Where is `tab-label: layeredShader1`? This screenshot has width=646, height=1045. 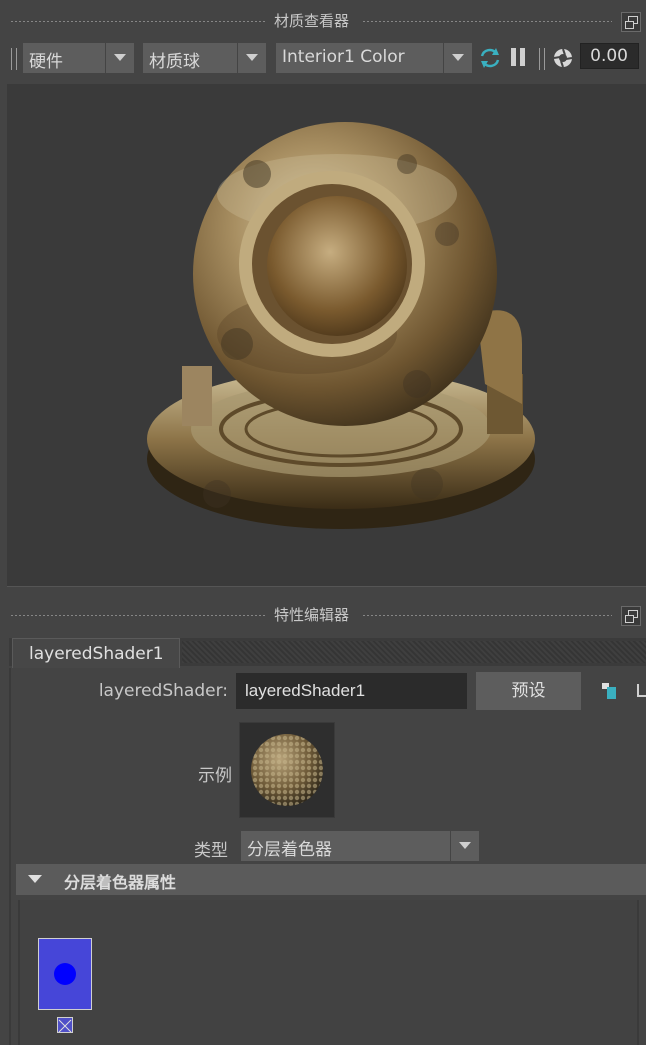 tab-label: layeredShader1 is located at coordinates (96, 654).